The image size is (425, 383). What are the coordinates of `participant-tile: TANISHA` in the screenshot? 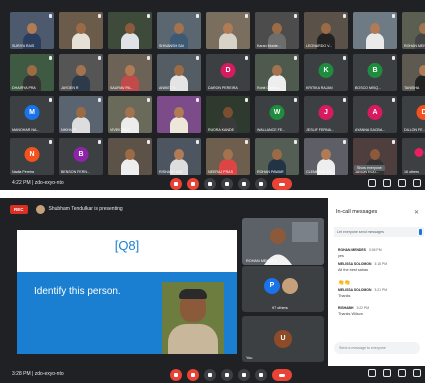 It's located at (413, 72).